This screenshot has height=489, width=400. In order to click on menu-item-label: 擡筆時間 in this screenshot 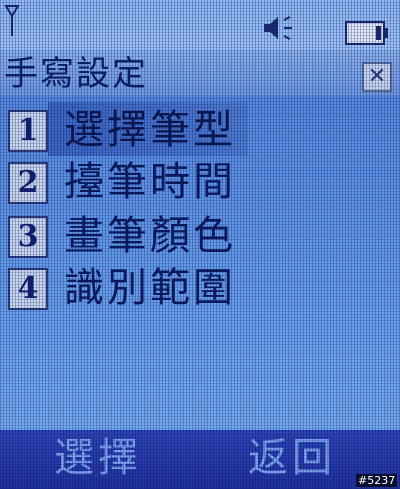, I will do `click(150, 182)`.